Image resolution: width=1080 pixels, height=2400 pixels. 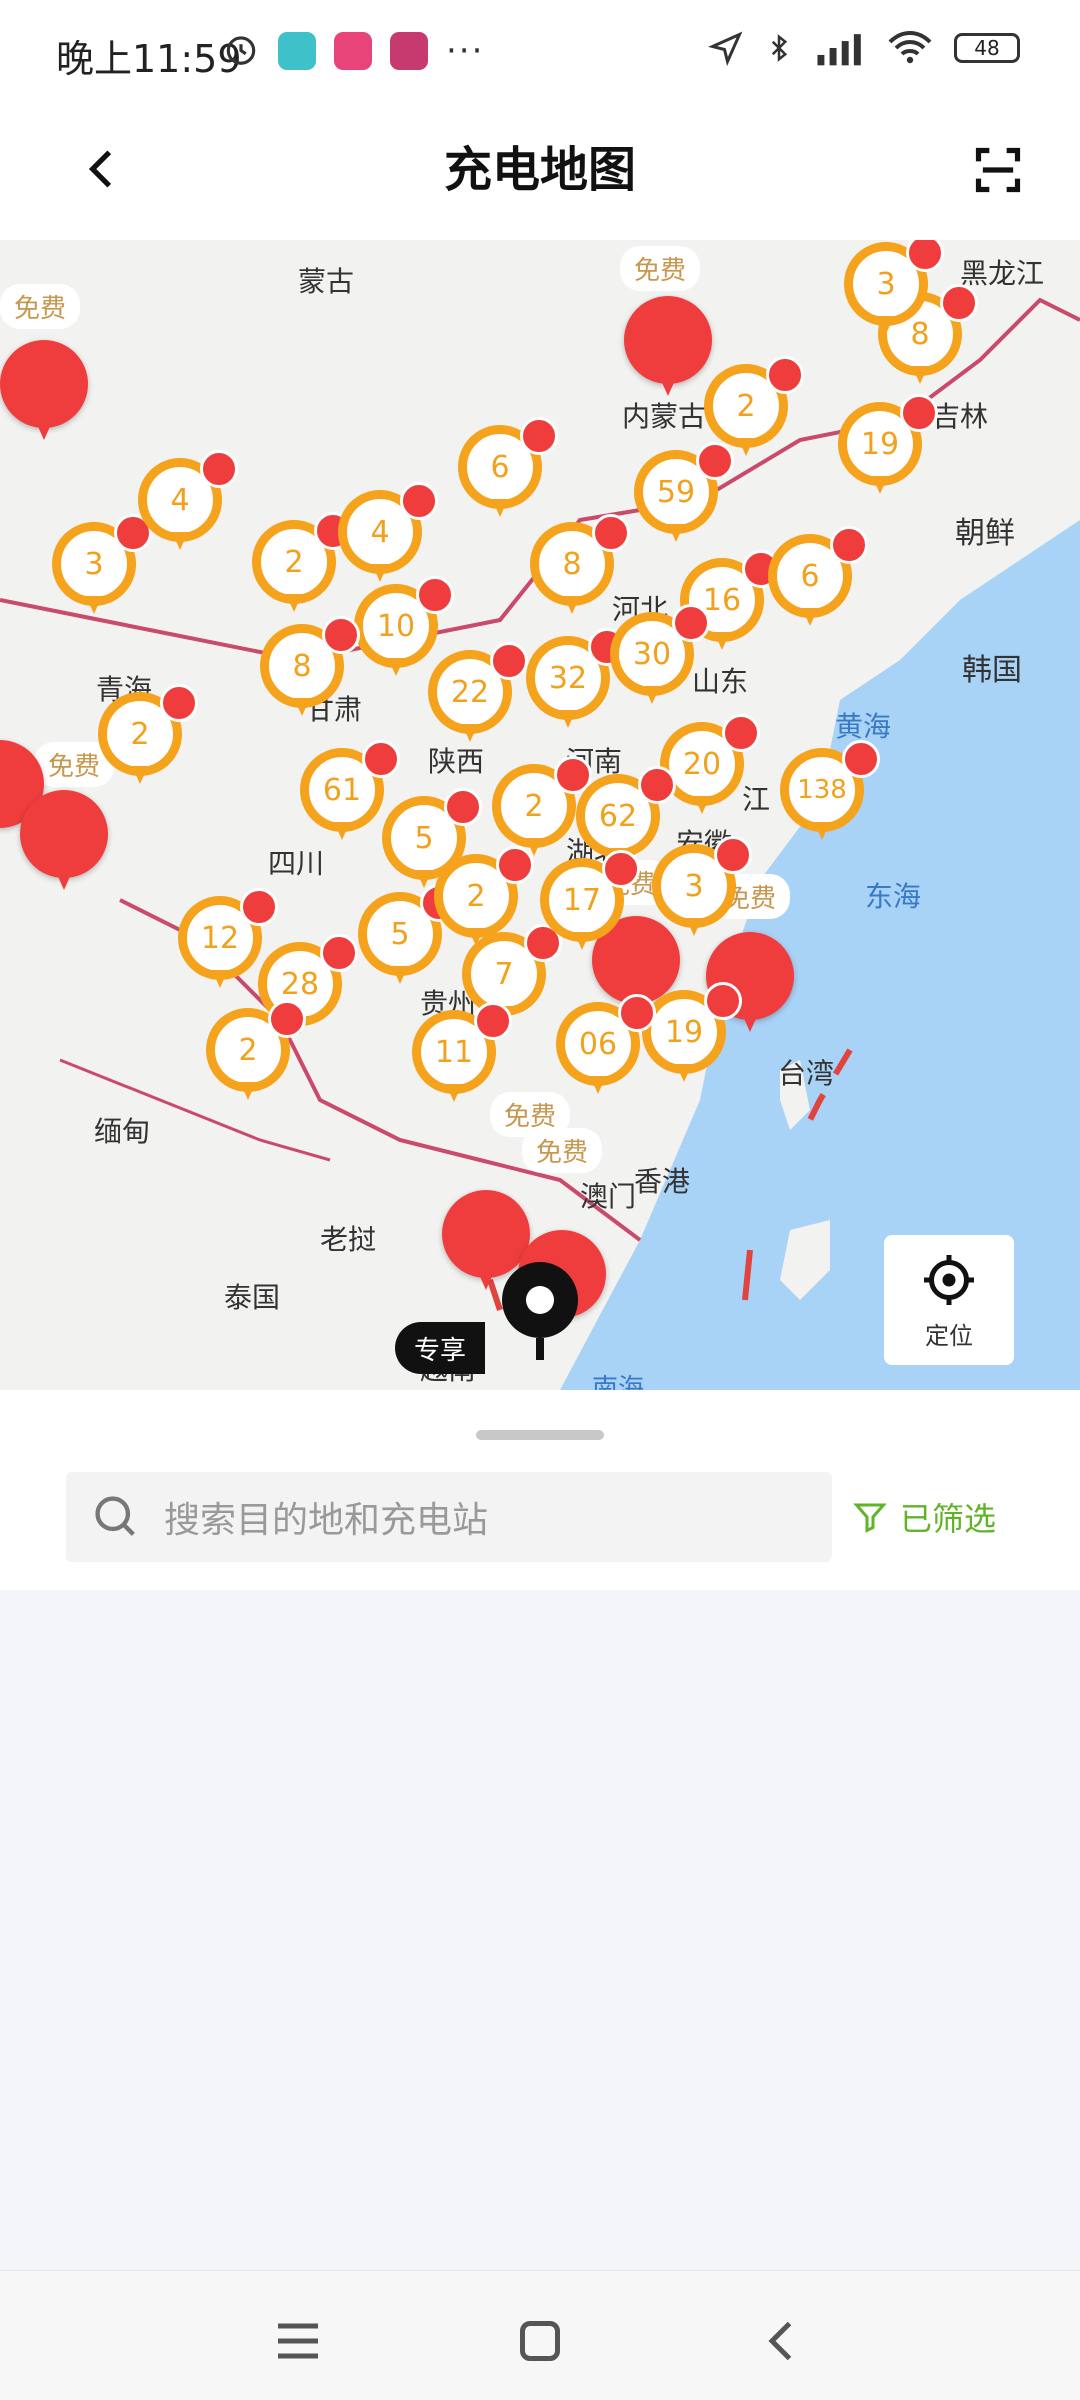 I want to click on cluster-pin: 59, so click(x=684, y=494).